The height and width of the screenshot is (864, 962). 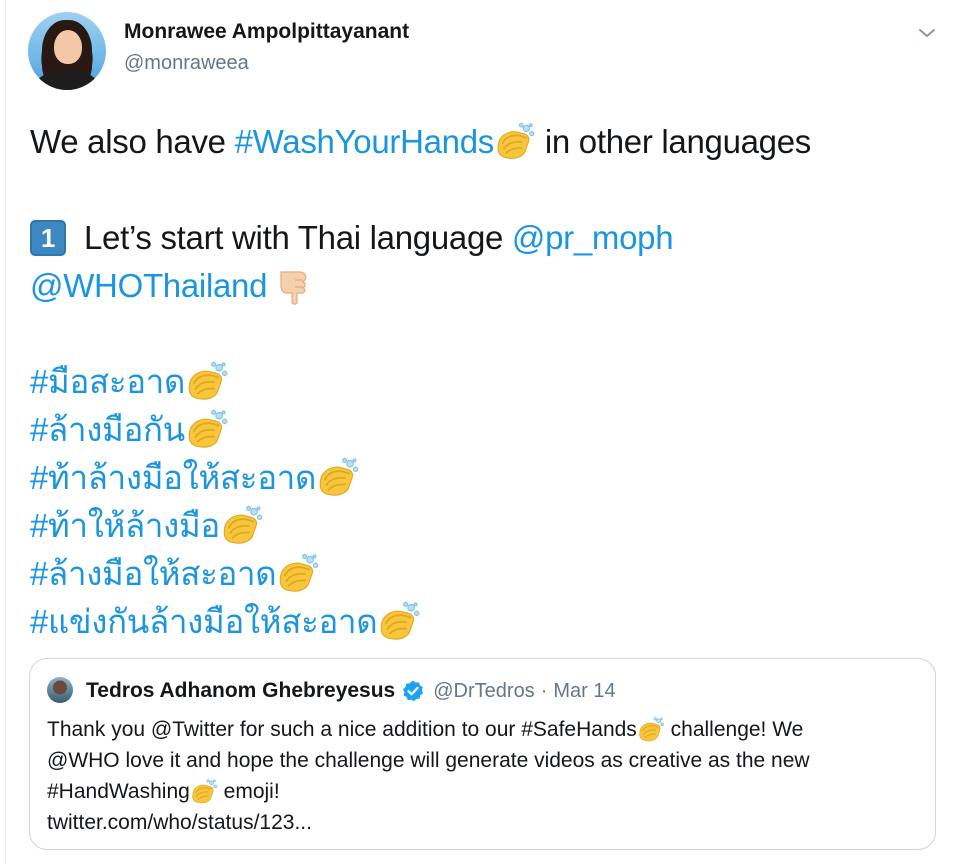 I want to click on hashtag-thai-5: #ล้างมือให้สะอาด, so click(x=153, y=574).